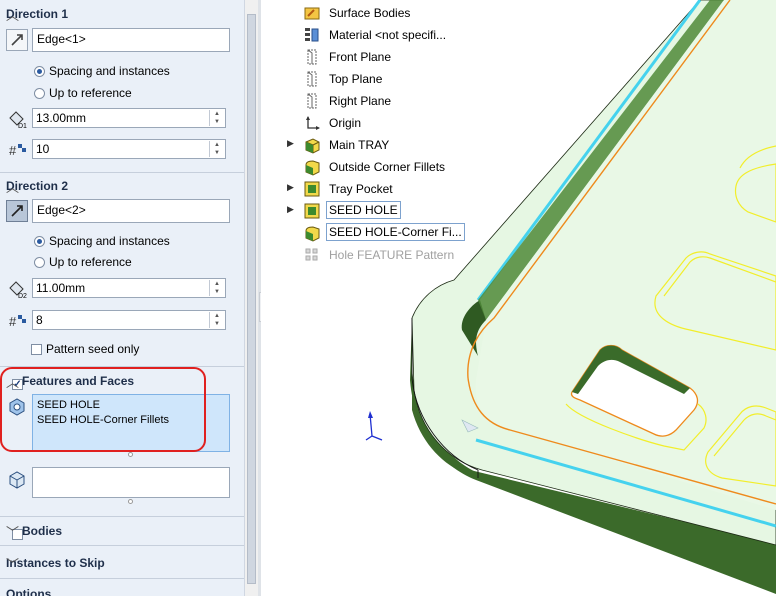 The height and width of the screenshot is (596, 776). Describe the element at coordinates (36, 349) in the screenshot. I see `checkbox-unchecked-icon` at that location.